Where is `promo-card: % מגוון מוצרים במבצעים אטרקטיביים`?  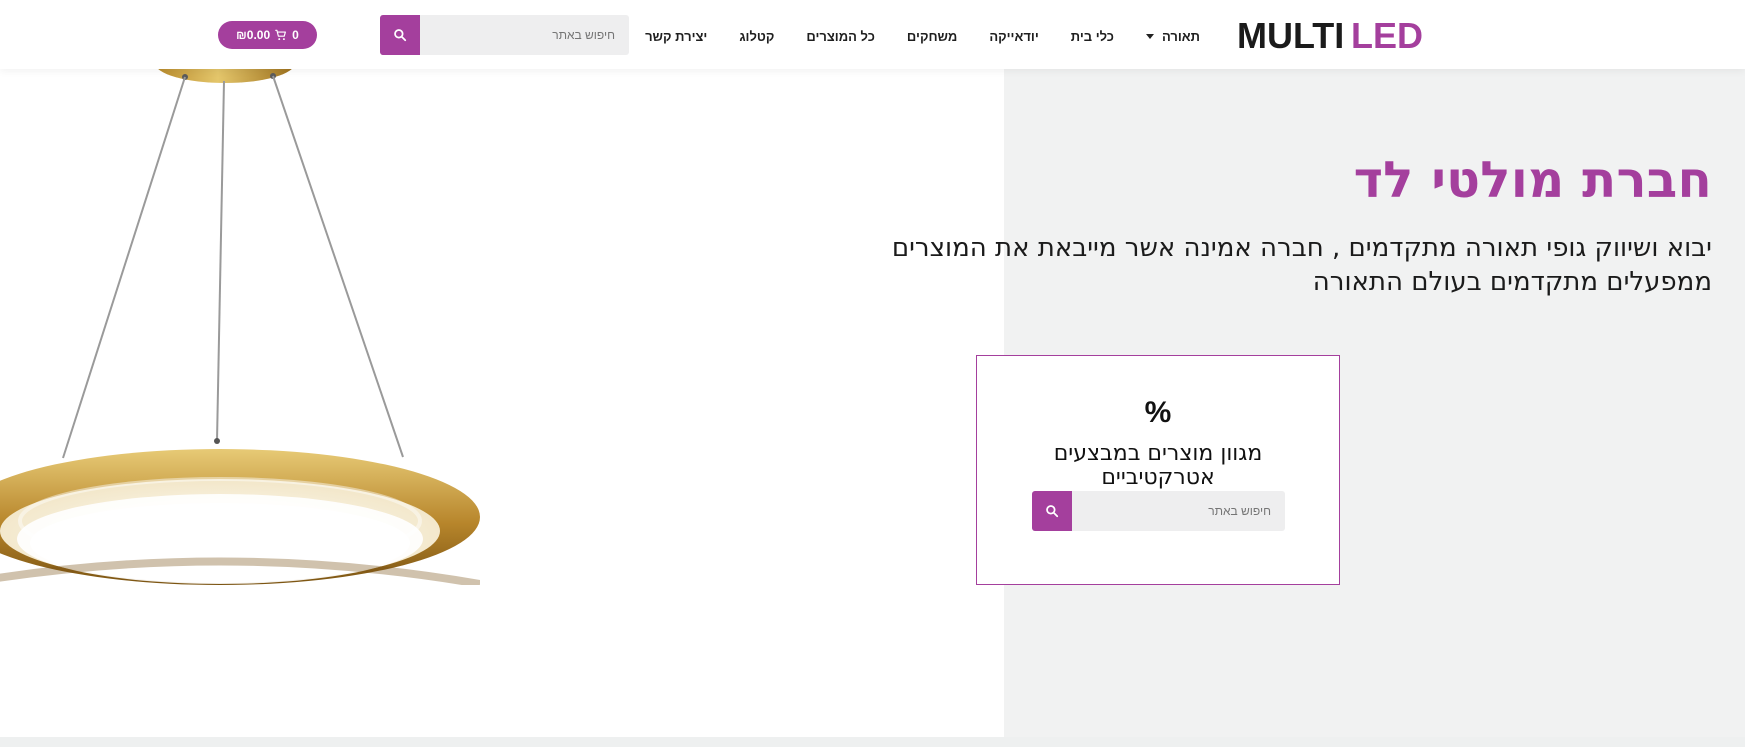 promo-card: % מגוון מוצרים במבצעים אטרקטיביים is located at coordinates (1158, 470).